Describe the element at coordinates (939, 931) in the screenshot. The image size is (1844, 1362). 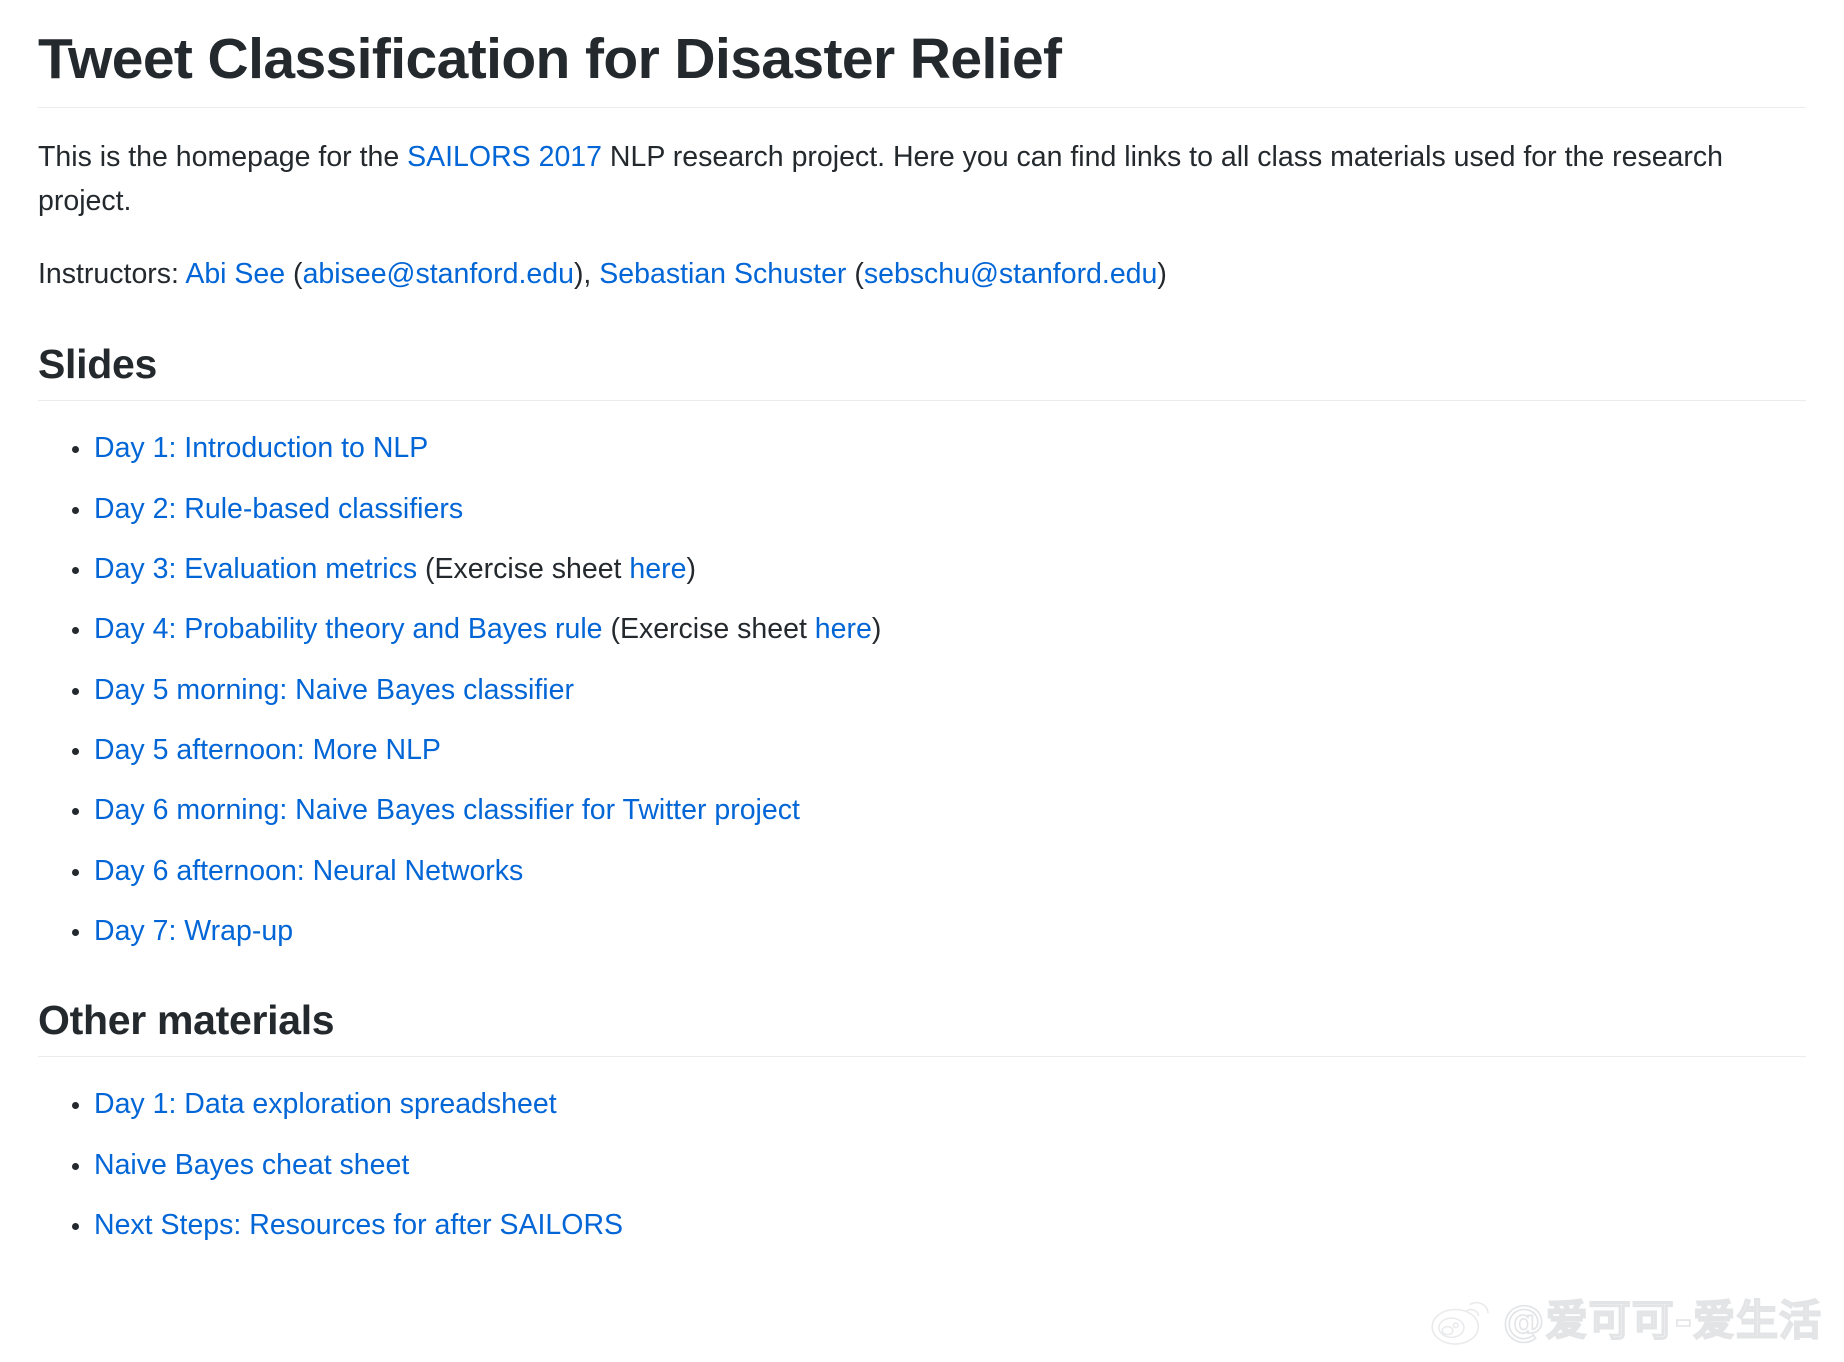
I see `list-item: Day 7: Wrap-up` at that location.